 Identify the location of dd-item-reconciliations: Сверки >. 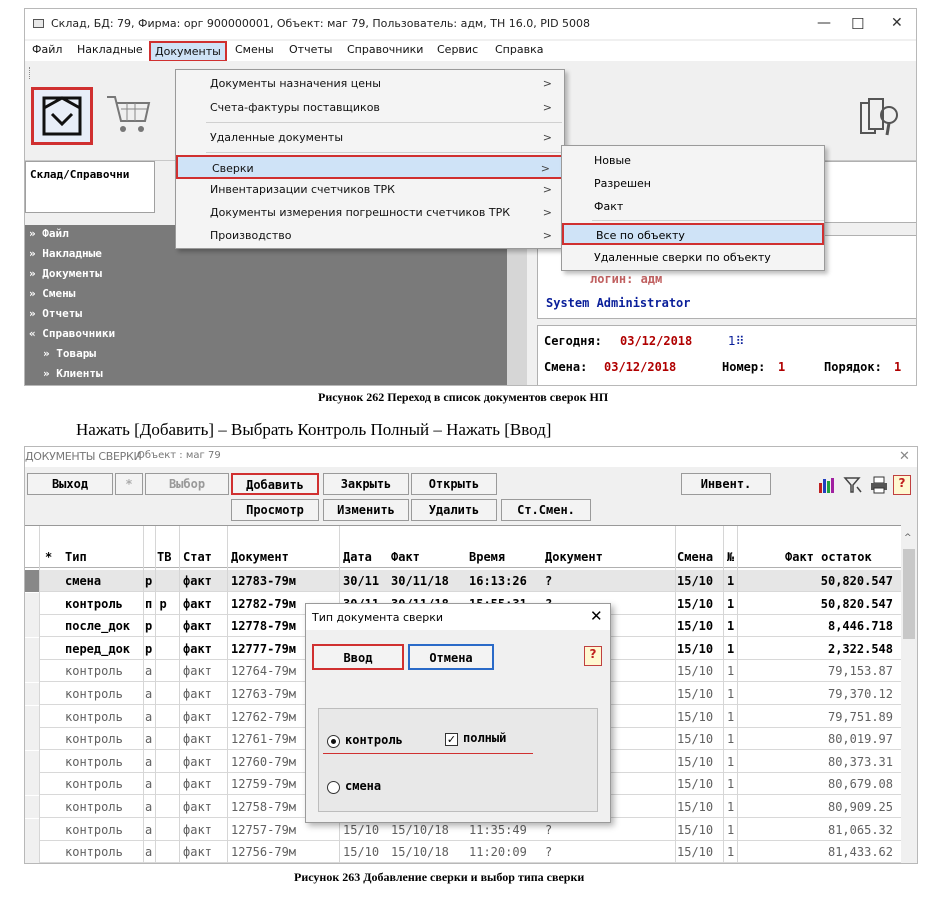
(370, 167).